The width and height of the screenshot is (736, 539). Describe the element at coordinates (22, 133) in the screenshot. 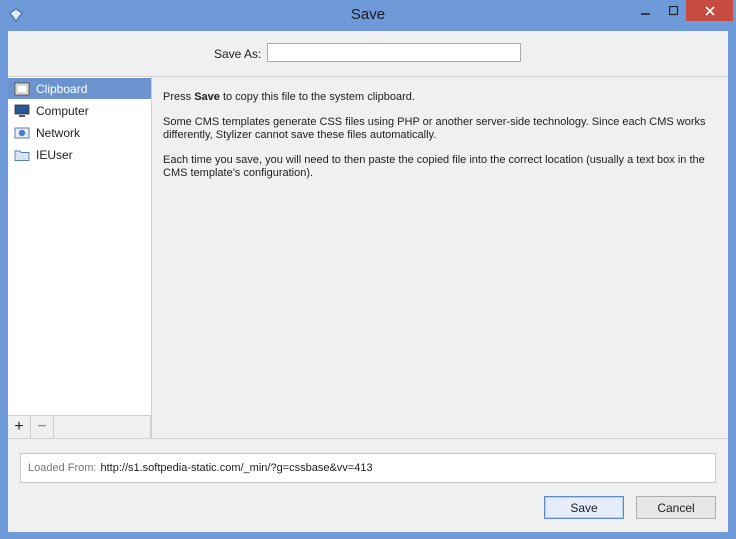

I see `network-icon` at that location.